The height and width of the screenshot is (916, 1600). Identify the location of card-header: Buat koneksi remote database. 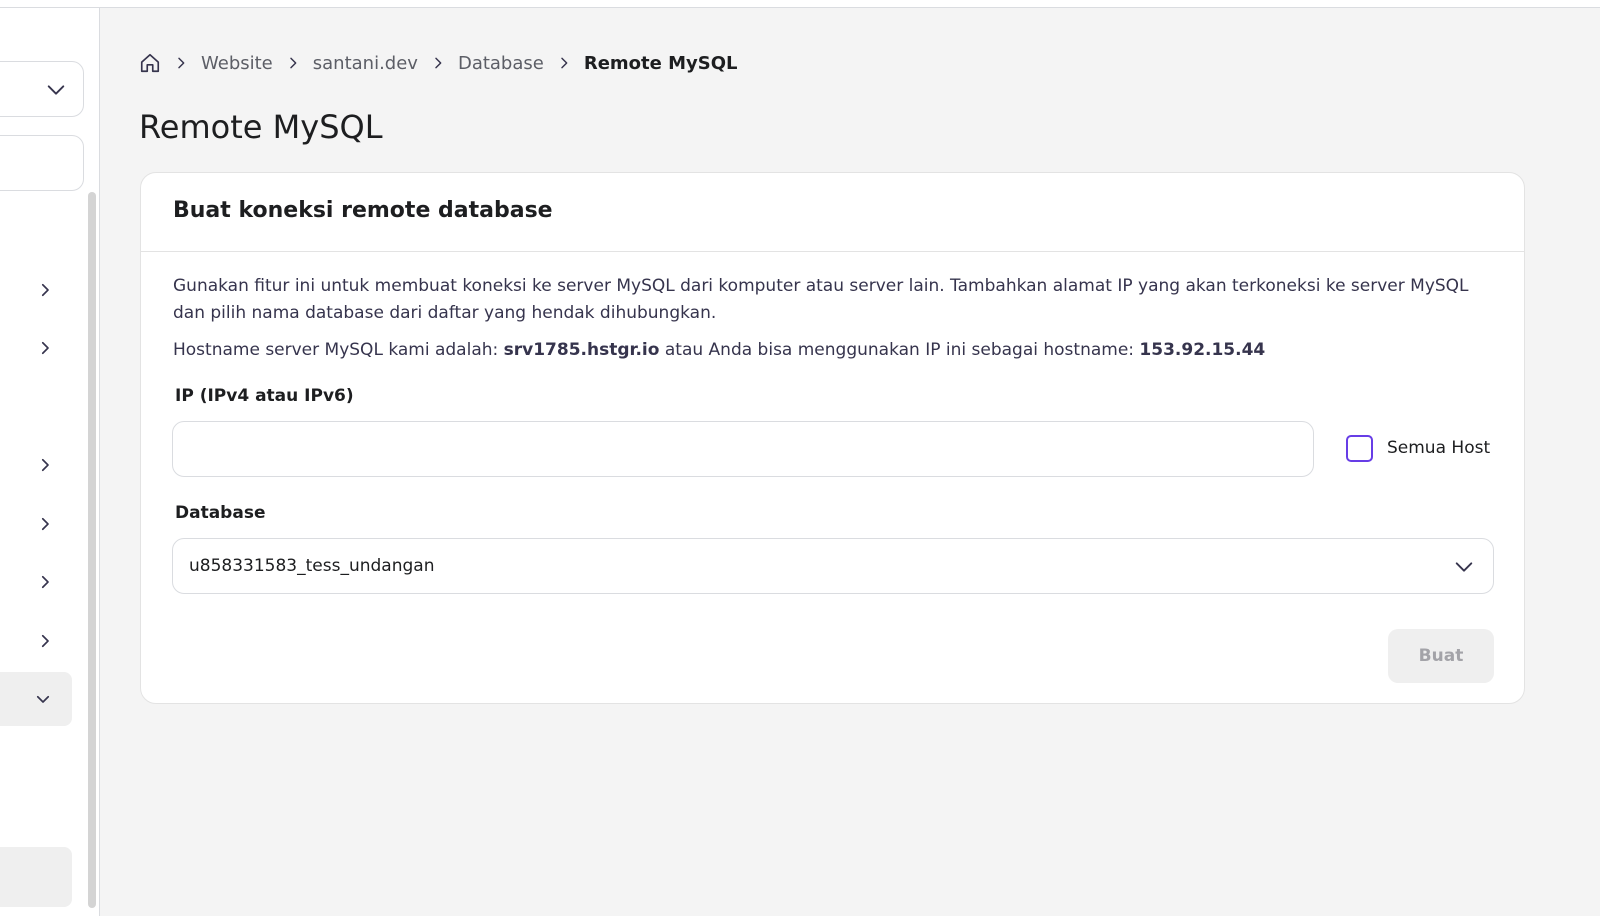
(832, 212).